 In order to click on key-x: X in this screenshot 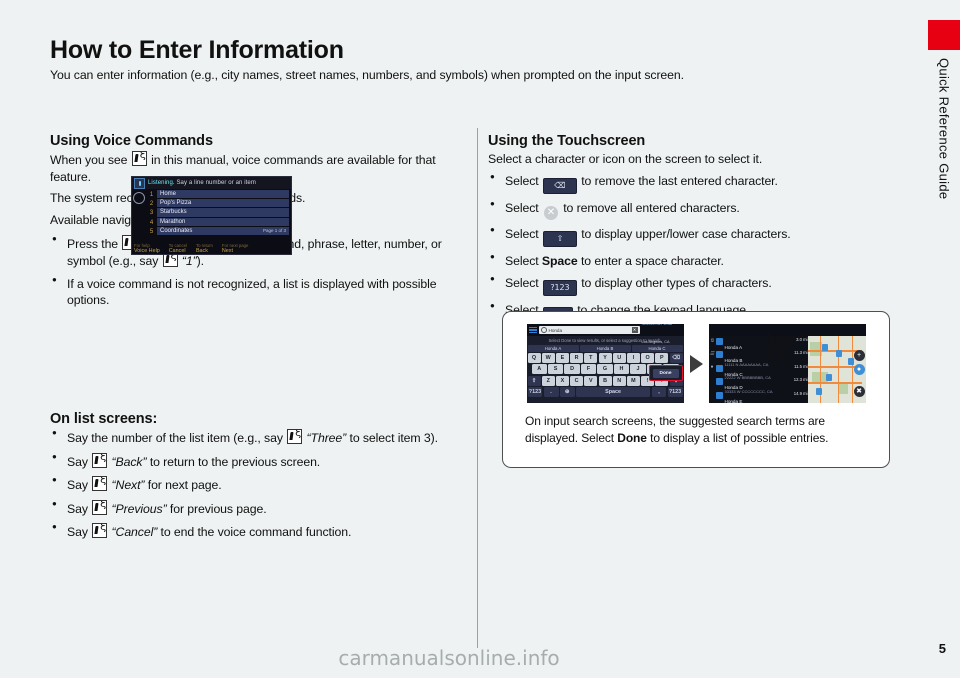, I will do `click(562, 380)`.